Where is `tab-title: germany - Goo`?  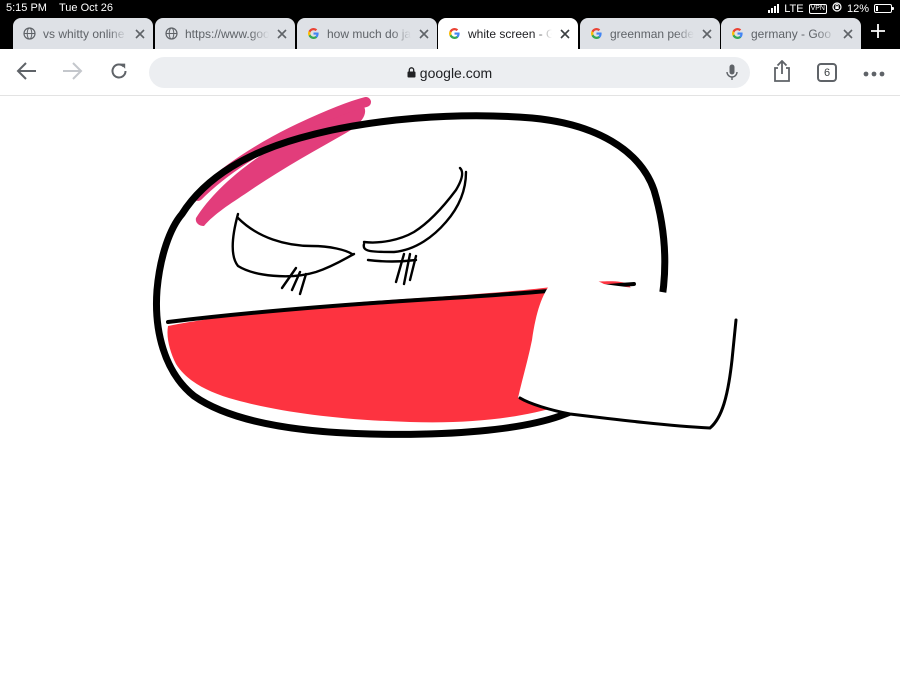
tab-title: germany - Goo is located at coordinates (791, 33).